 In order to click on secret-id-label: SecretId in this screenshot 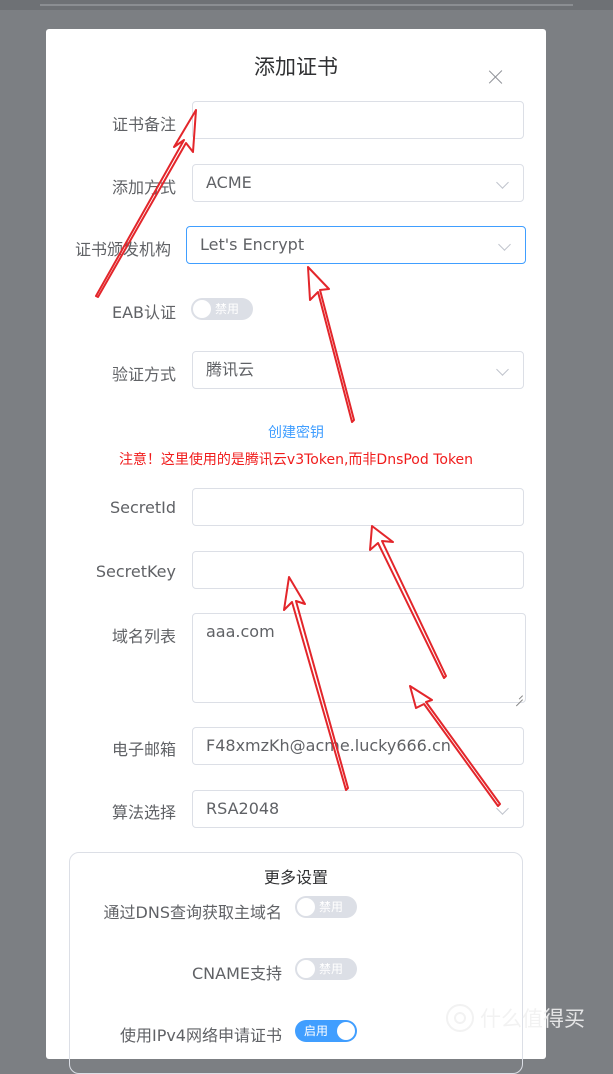, I will do `click(142, 507)`.